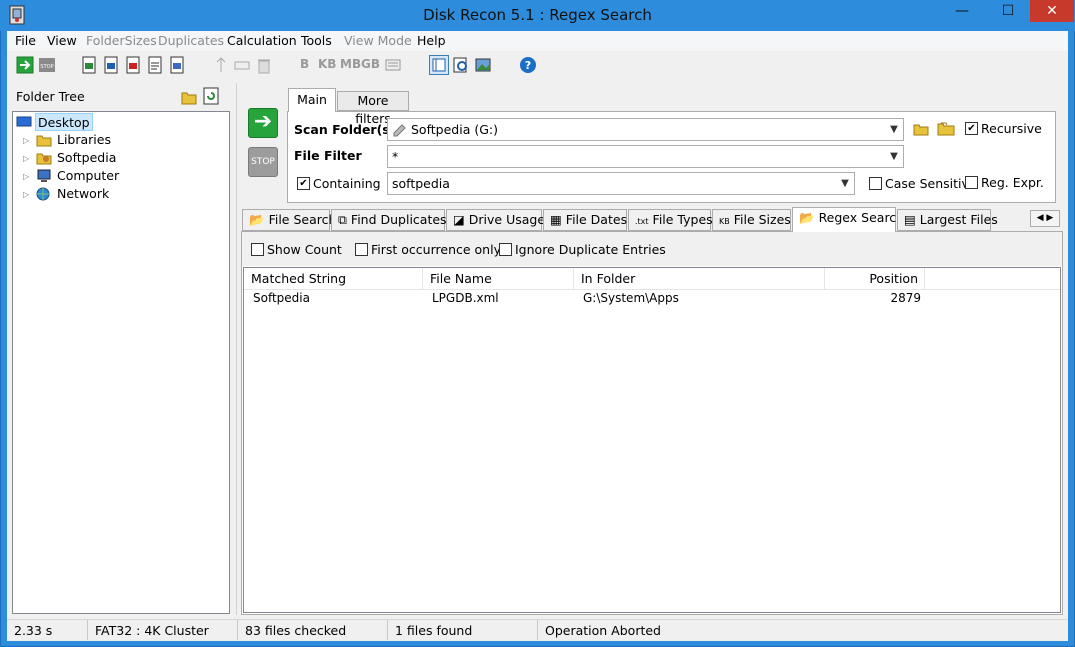 The image size is (1075, 647). What do you see at coordinates (724, 221) in the screenshot?
I see `file-sizes-icon: KB` at bounding box center [724, 221].